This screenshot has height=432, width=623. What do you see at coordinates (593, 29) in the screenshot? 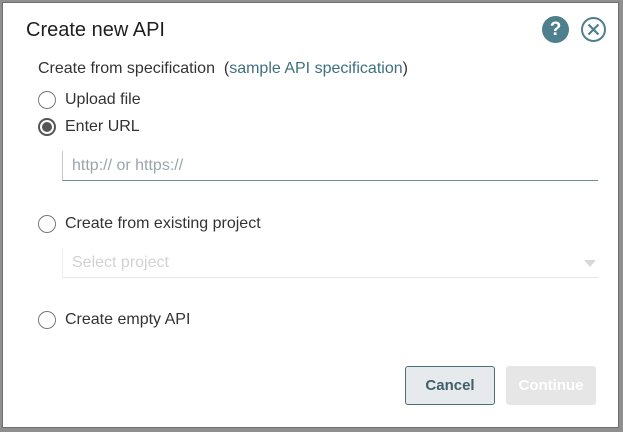
I see `close-icon` at bounding box center [593, 29].